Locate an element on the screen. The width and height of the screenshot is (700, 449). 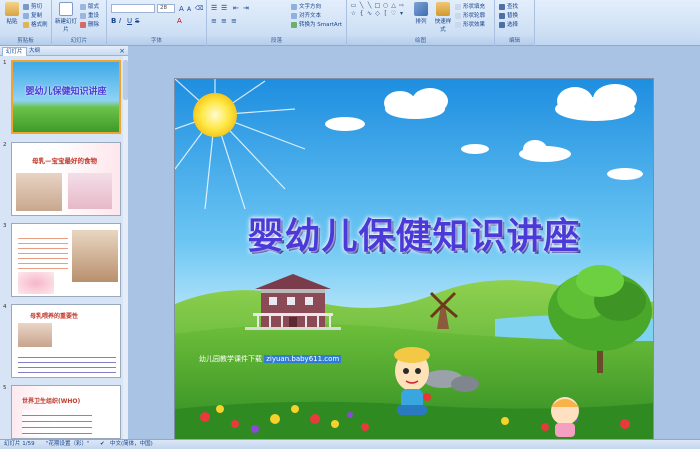
align-right-icon: ≡ is located at coordinates (234, 21).